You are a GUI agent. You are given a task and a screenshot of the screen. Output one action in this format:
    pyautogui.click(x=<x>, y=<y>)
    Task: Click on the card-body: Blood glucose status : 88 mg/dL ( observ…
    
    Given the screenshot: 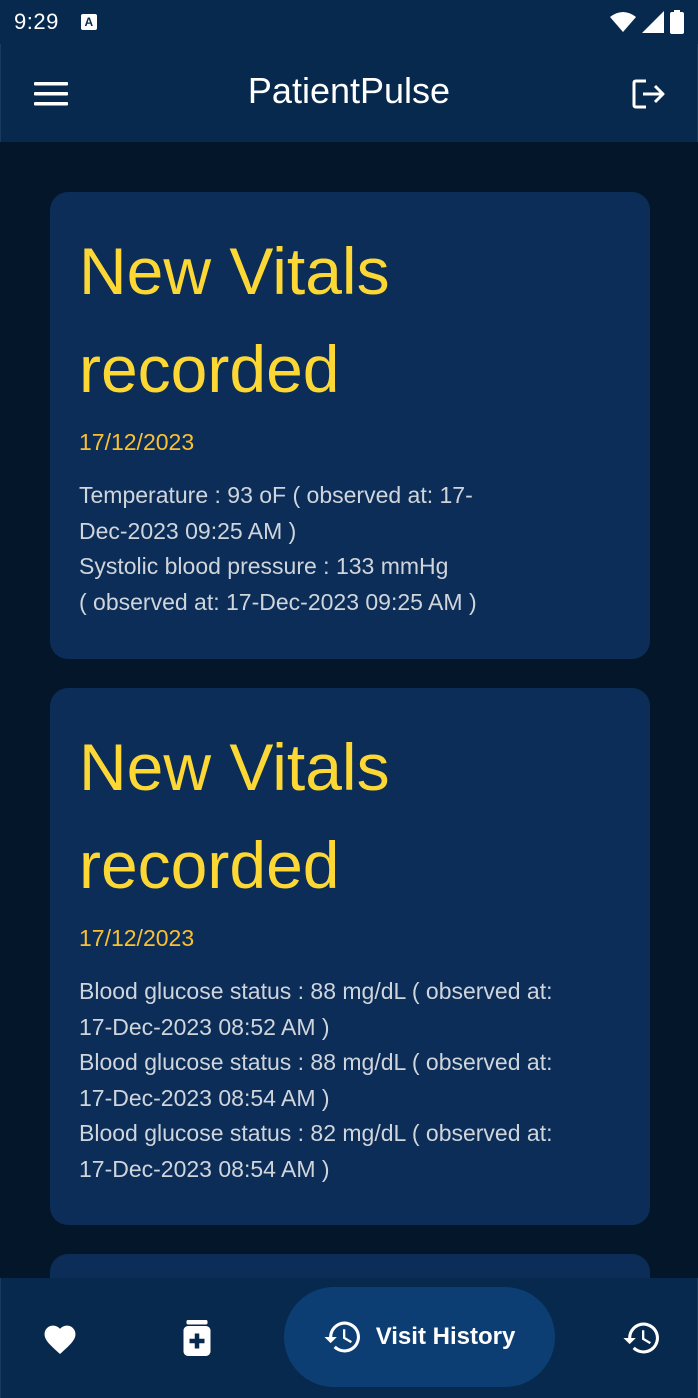 What is the action you would take?
    pyautogui.click(x=350, y=1080)
    